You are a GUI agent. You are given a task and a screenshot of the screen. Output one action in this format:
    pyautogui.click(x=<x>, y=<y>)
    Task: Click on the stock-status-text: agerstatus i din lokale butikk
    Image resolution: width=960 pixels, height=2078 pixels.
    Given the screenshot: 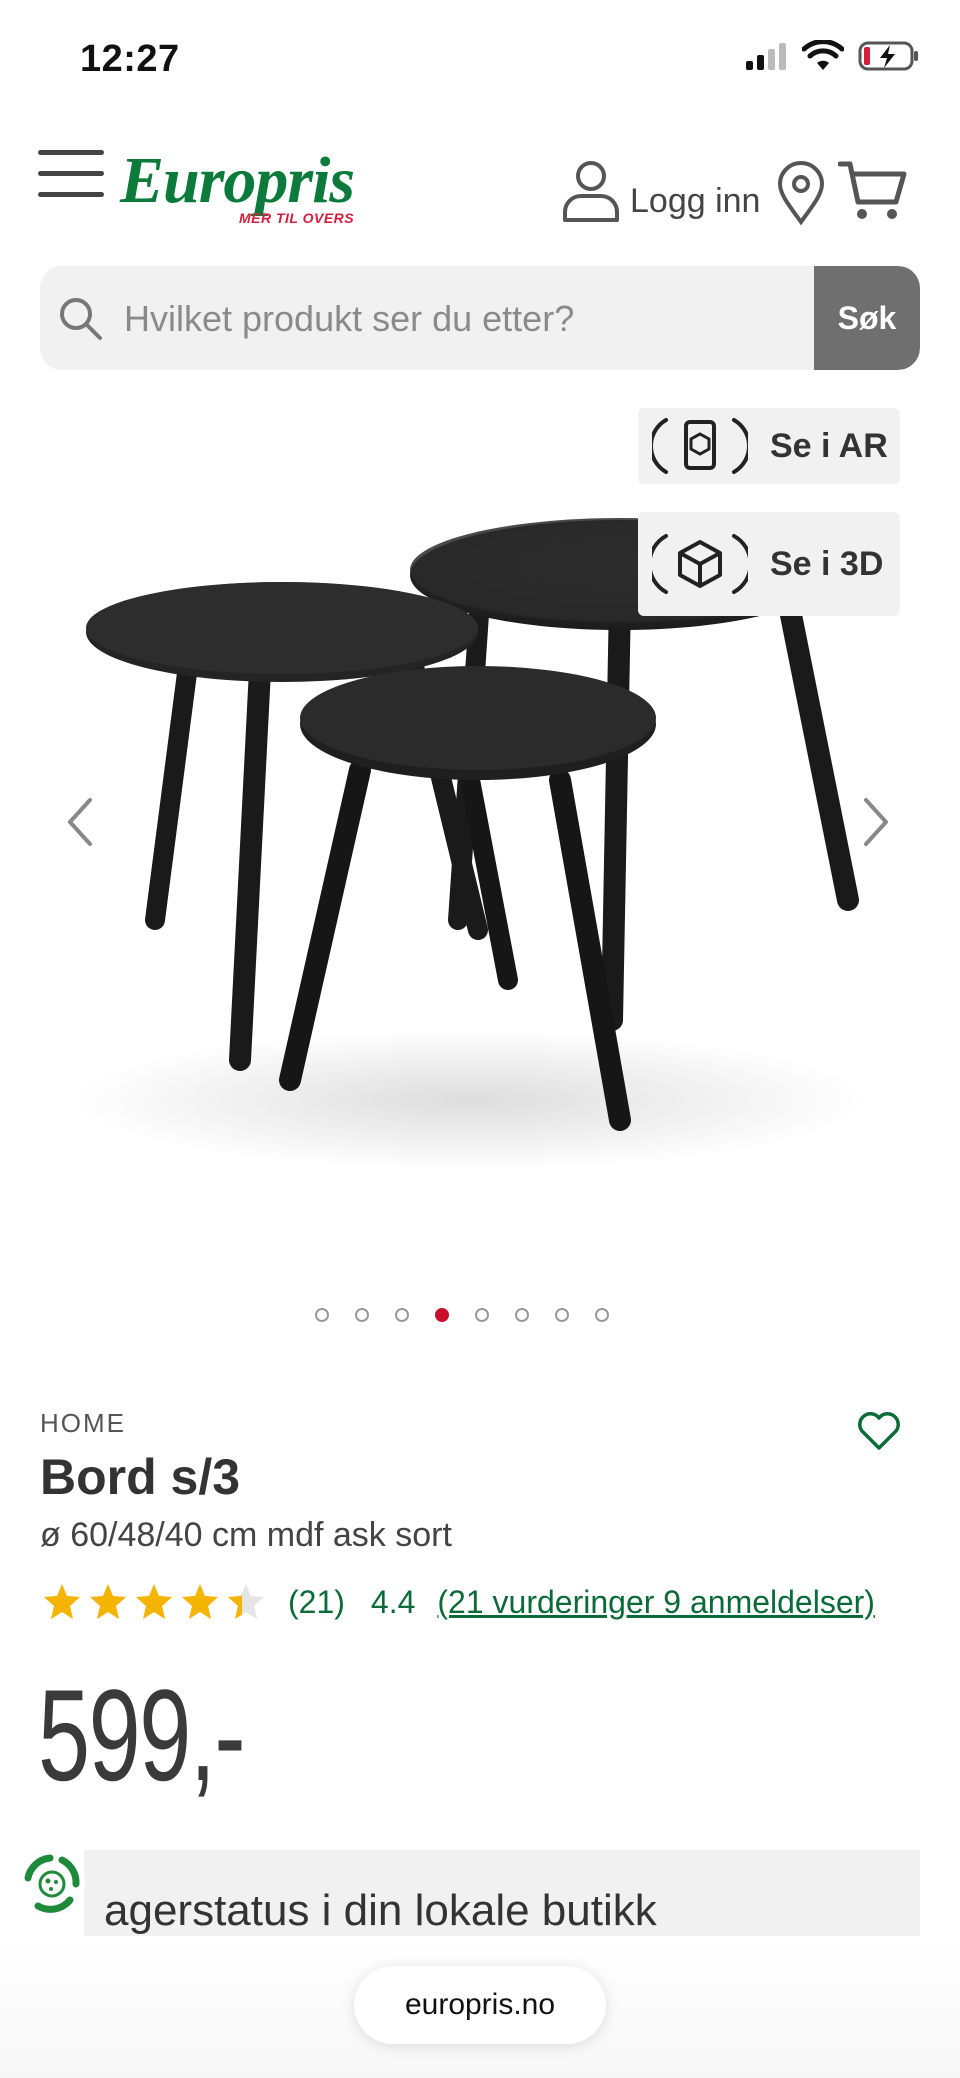 What is the action you would take?
    pyautogui.click(x=380, y=1910)
    